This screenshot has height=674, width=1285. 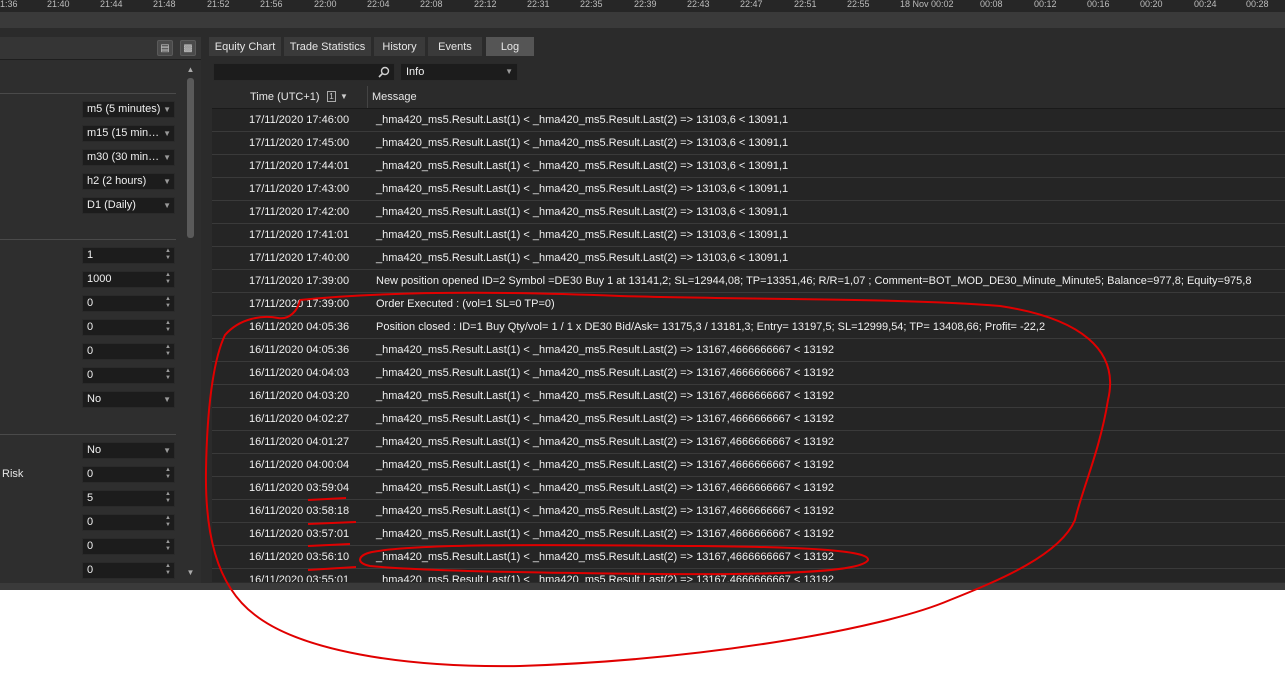 I want to click on log-time-cell: 17/11/2020 17:41:01, so click(x=299, y=235).